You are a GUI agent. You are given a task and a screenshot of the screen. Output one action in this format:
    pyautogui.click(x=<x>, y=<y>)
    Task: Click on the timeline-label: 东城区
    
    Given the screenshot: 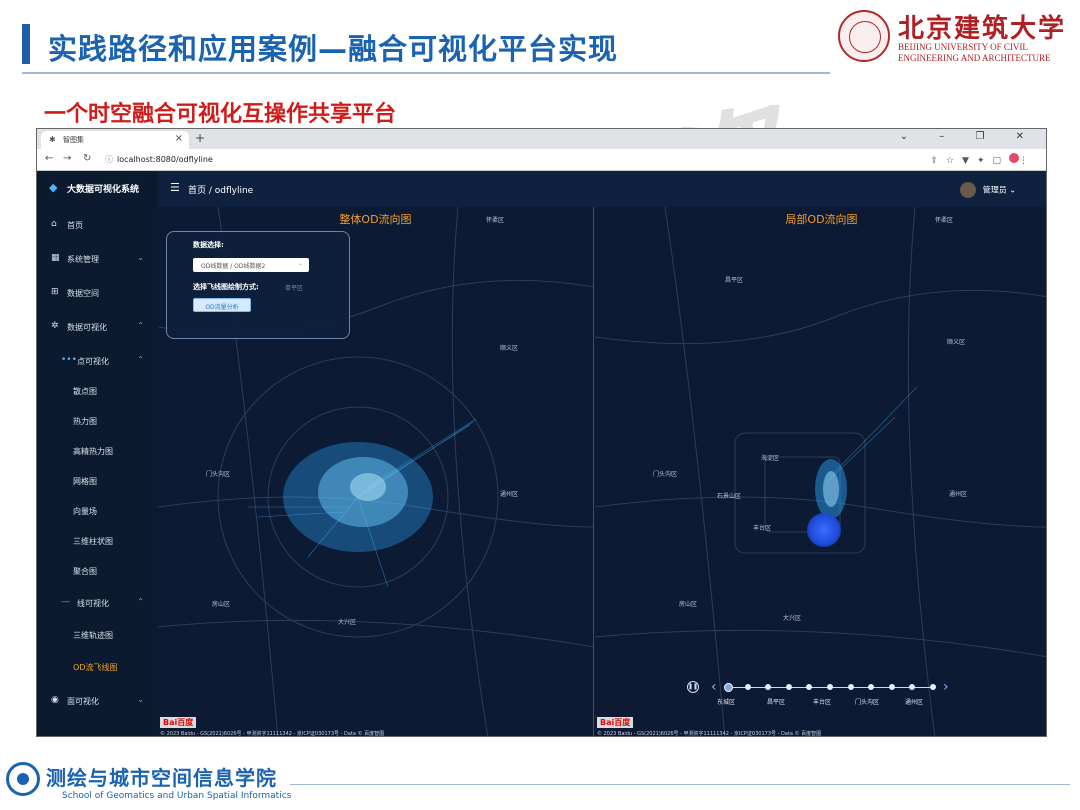 What is the action you would take?
    pyautogui.click(x=726, y=702)
    